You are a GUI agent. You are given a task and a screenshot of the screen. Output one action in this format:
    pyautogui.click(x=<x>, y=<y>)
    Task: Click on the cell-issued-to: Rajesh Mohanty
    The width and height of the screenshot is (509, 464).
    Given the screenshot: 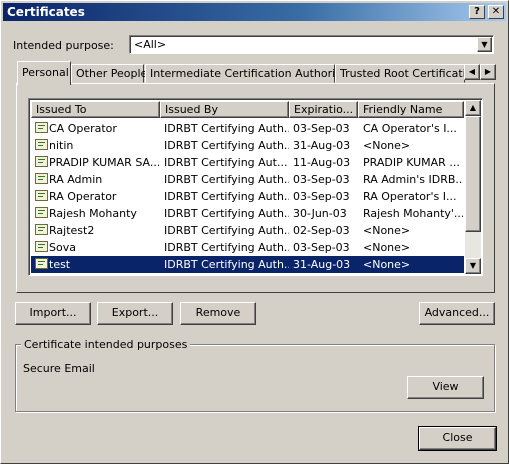 What is the action you would take?
    pyautogui.click(x=93, y=213)
    